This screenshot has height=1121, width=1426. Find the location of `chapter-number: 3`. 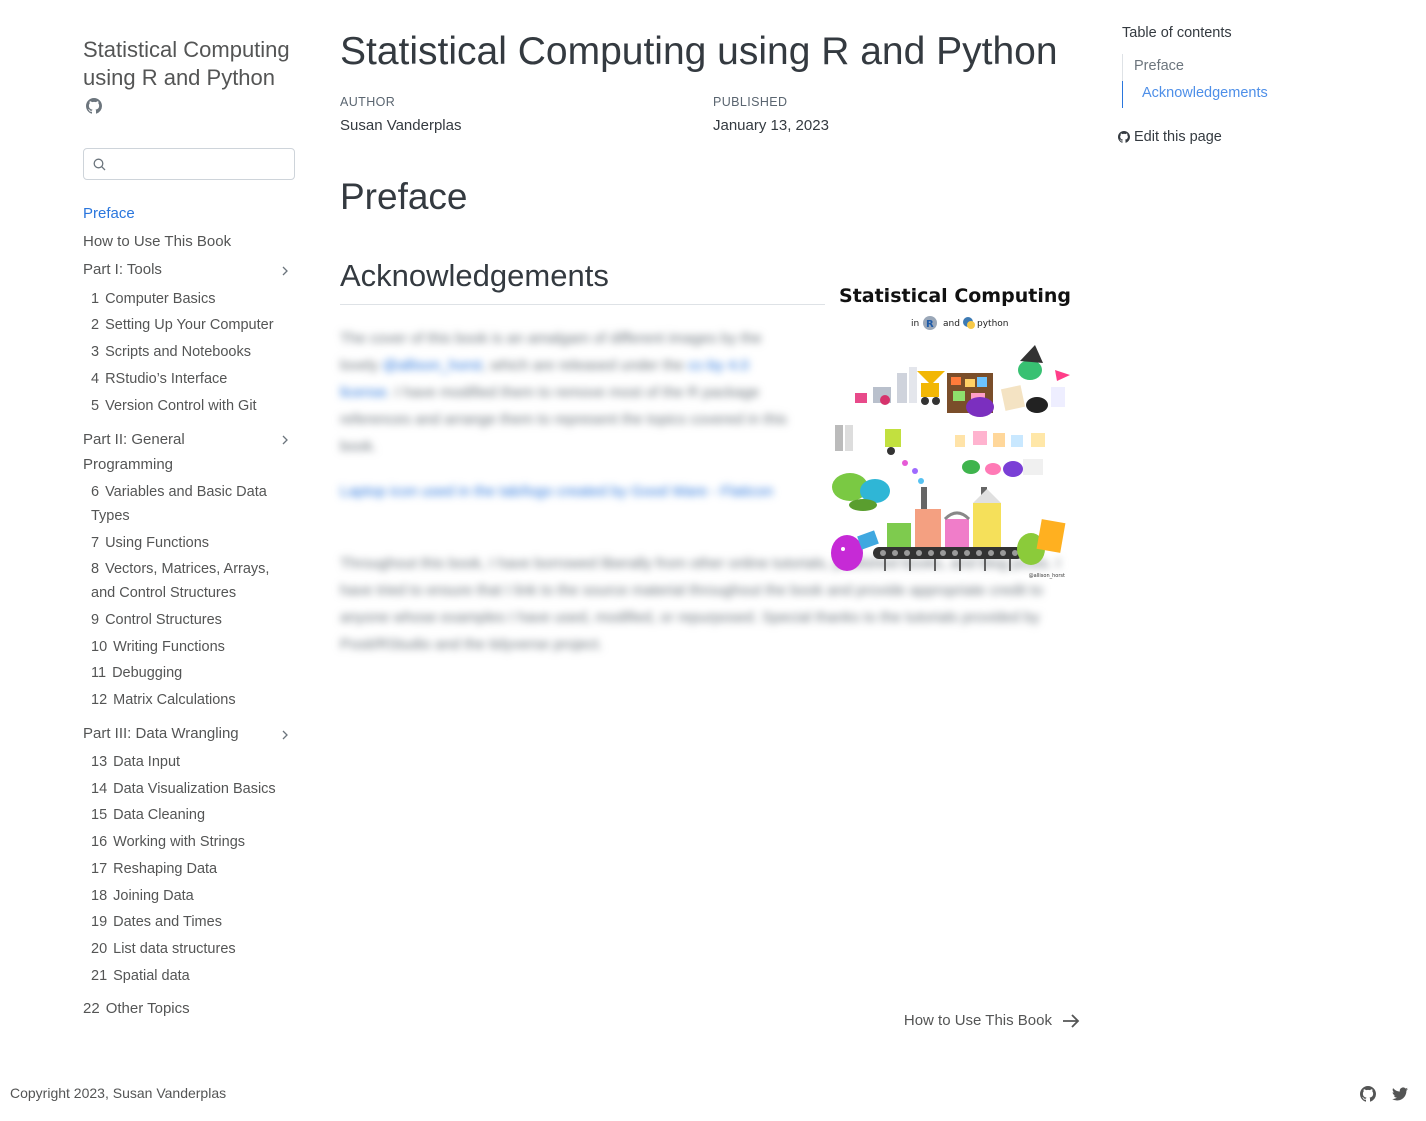

chapter-number: 3 is located at coordinates (95, 352).